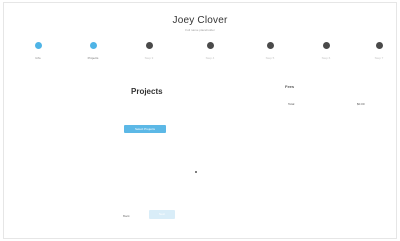 This screenshot has height=241, width=400. What do you see at coordinates (210, 58) in the screenshot?
I see `step-label: Step 4` at bounding box center [210, 58].